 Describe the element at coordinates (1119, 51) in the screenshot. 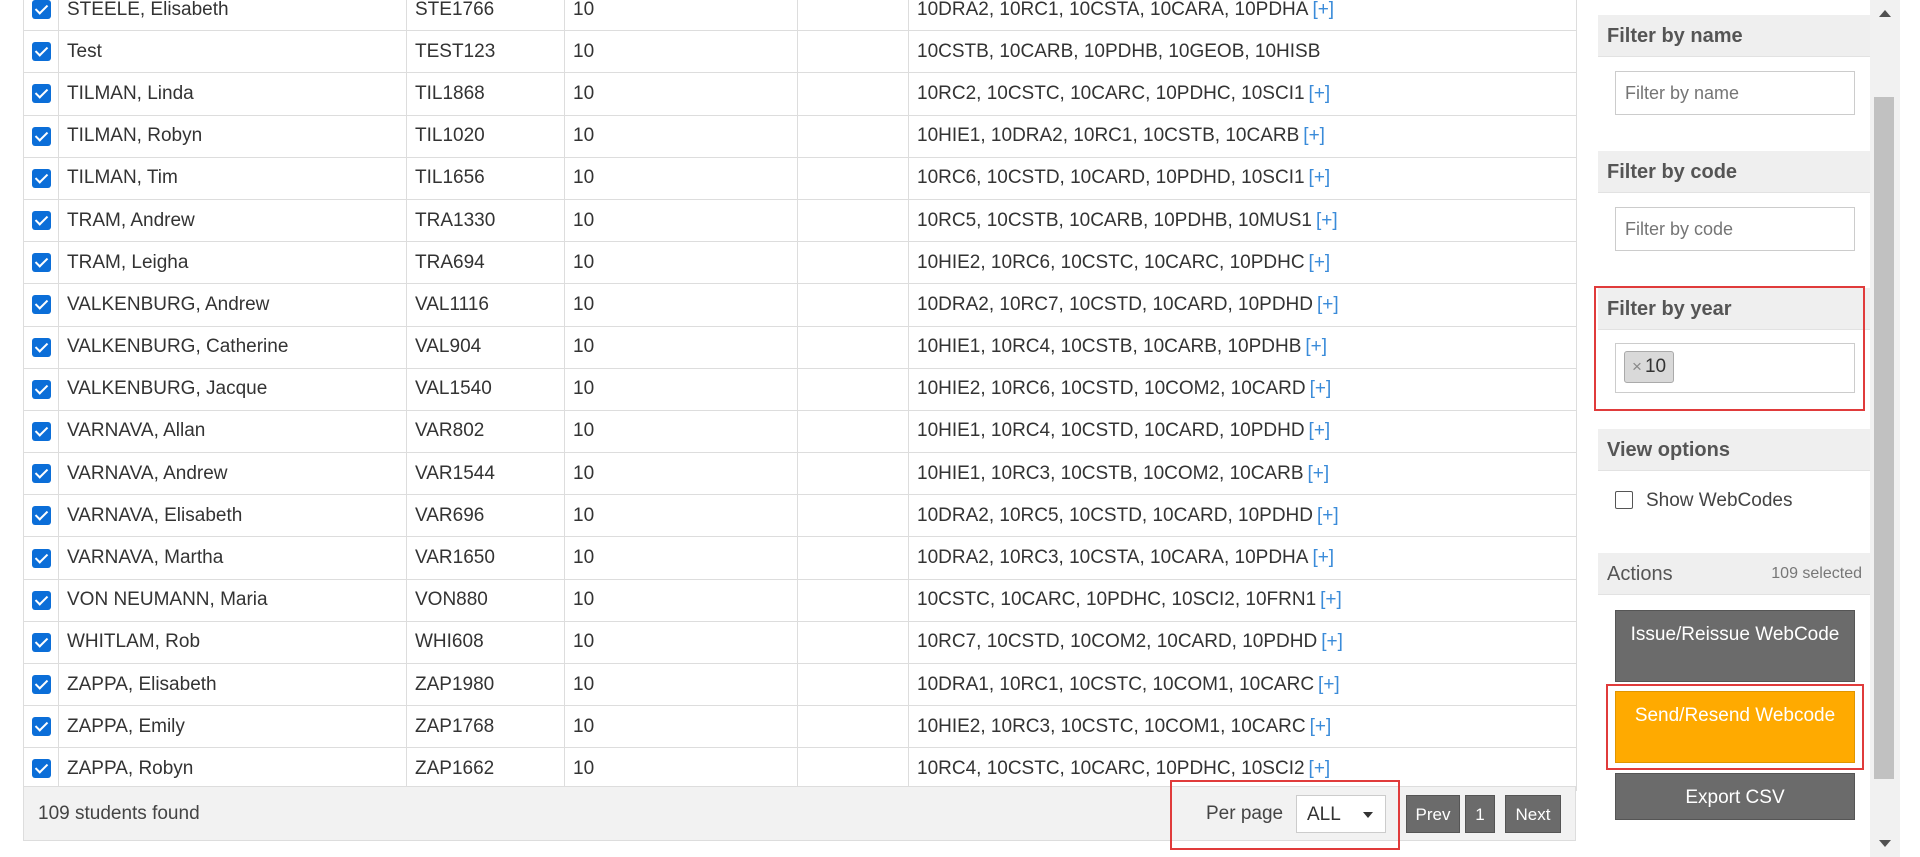

I see `student-classes: 10CSTB, 10CARB, 10PDHB, 10GEOB, 10HISB` at that location.